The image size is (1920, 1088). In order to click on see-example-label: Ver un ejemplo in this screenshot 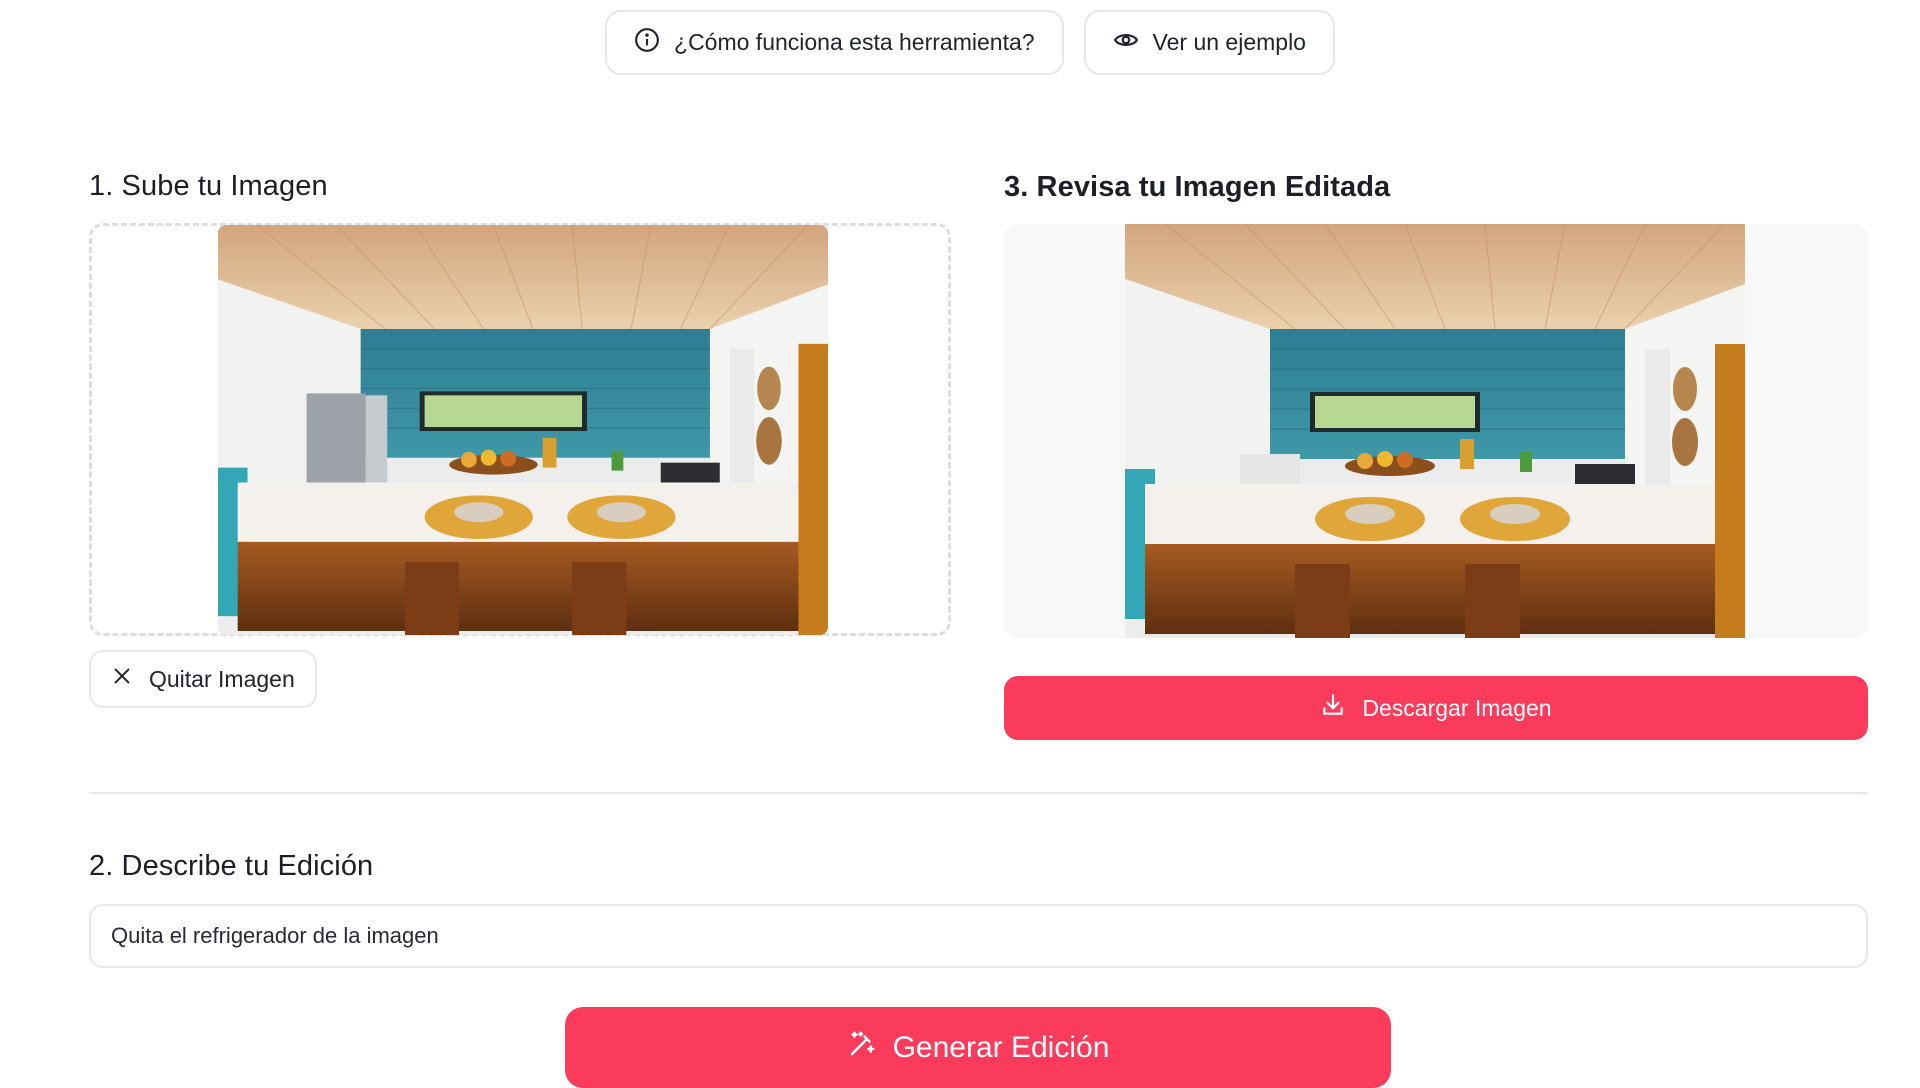, I will do `click(1229, 42)`.